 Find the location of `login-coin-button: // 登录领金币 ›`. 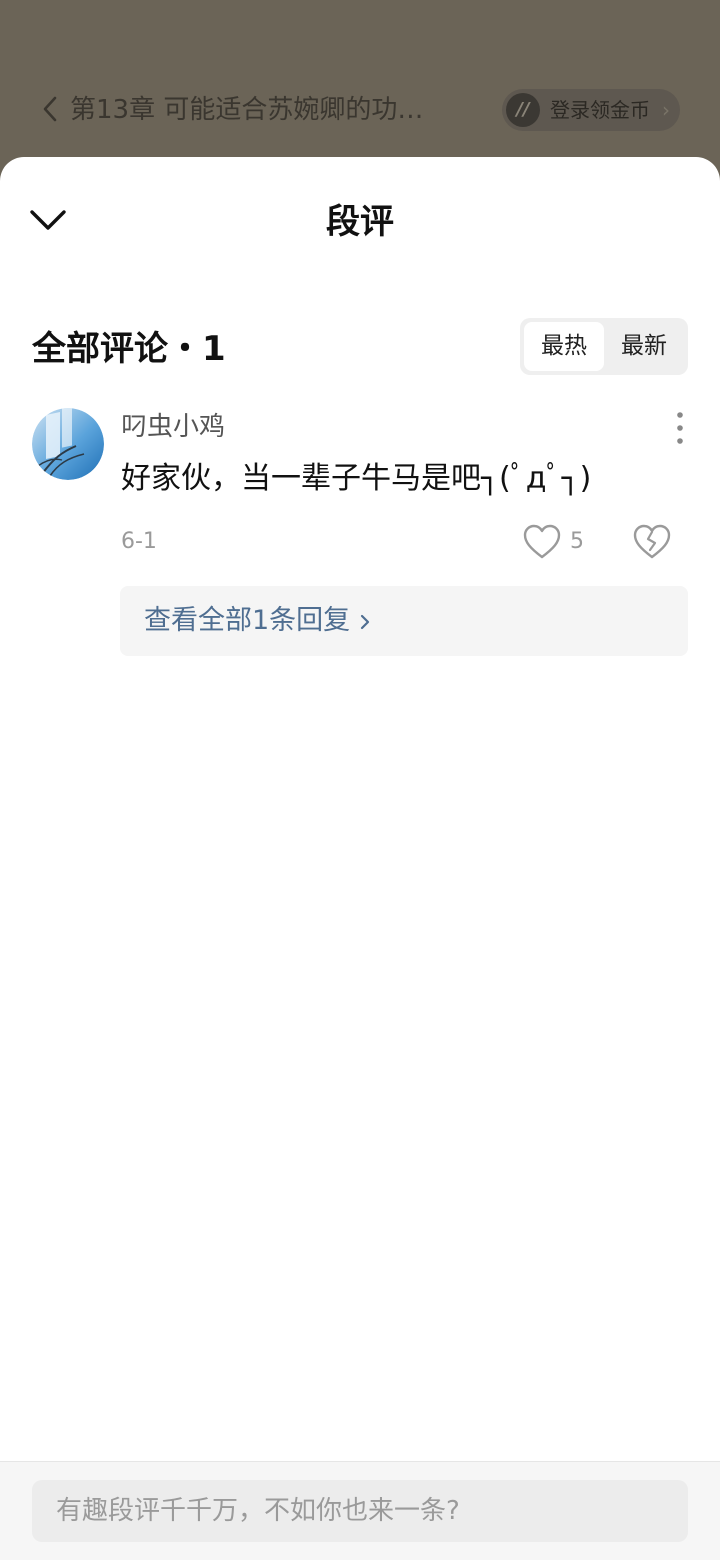

login-coin-button: // 登录领金币 › is located at coordinates (591, 110).